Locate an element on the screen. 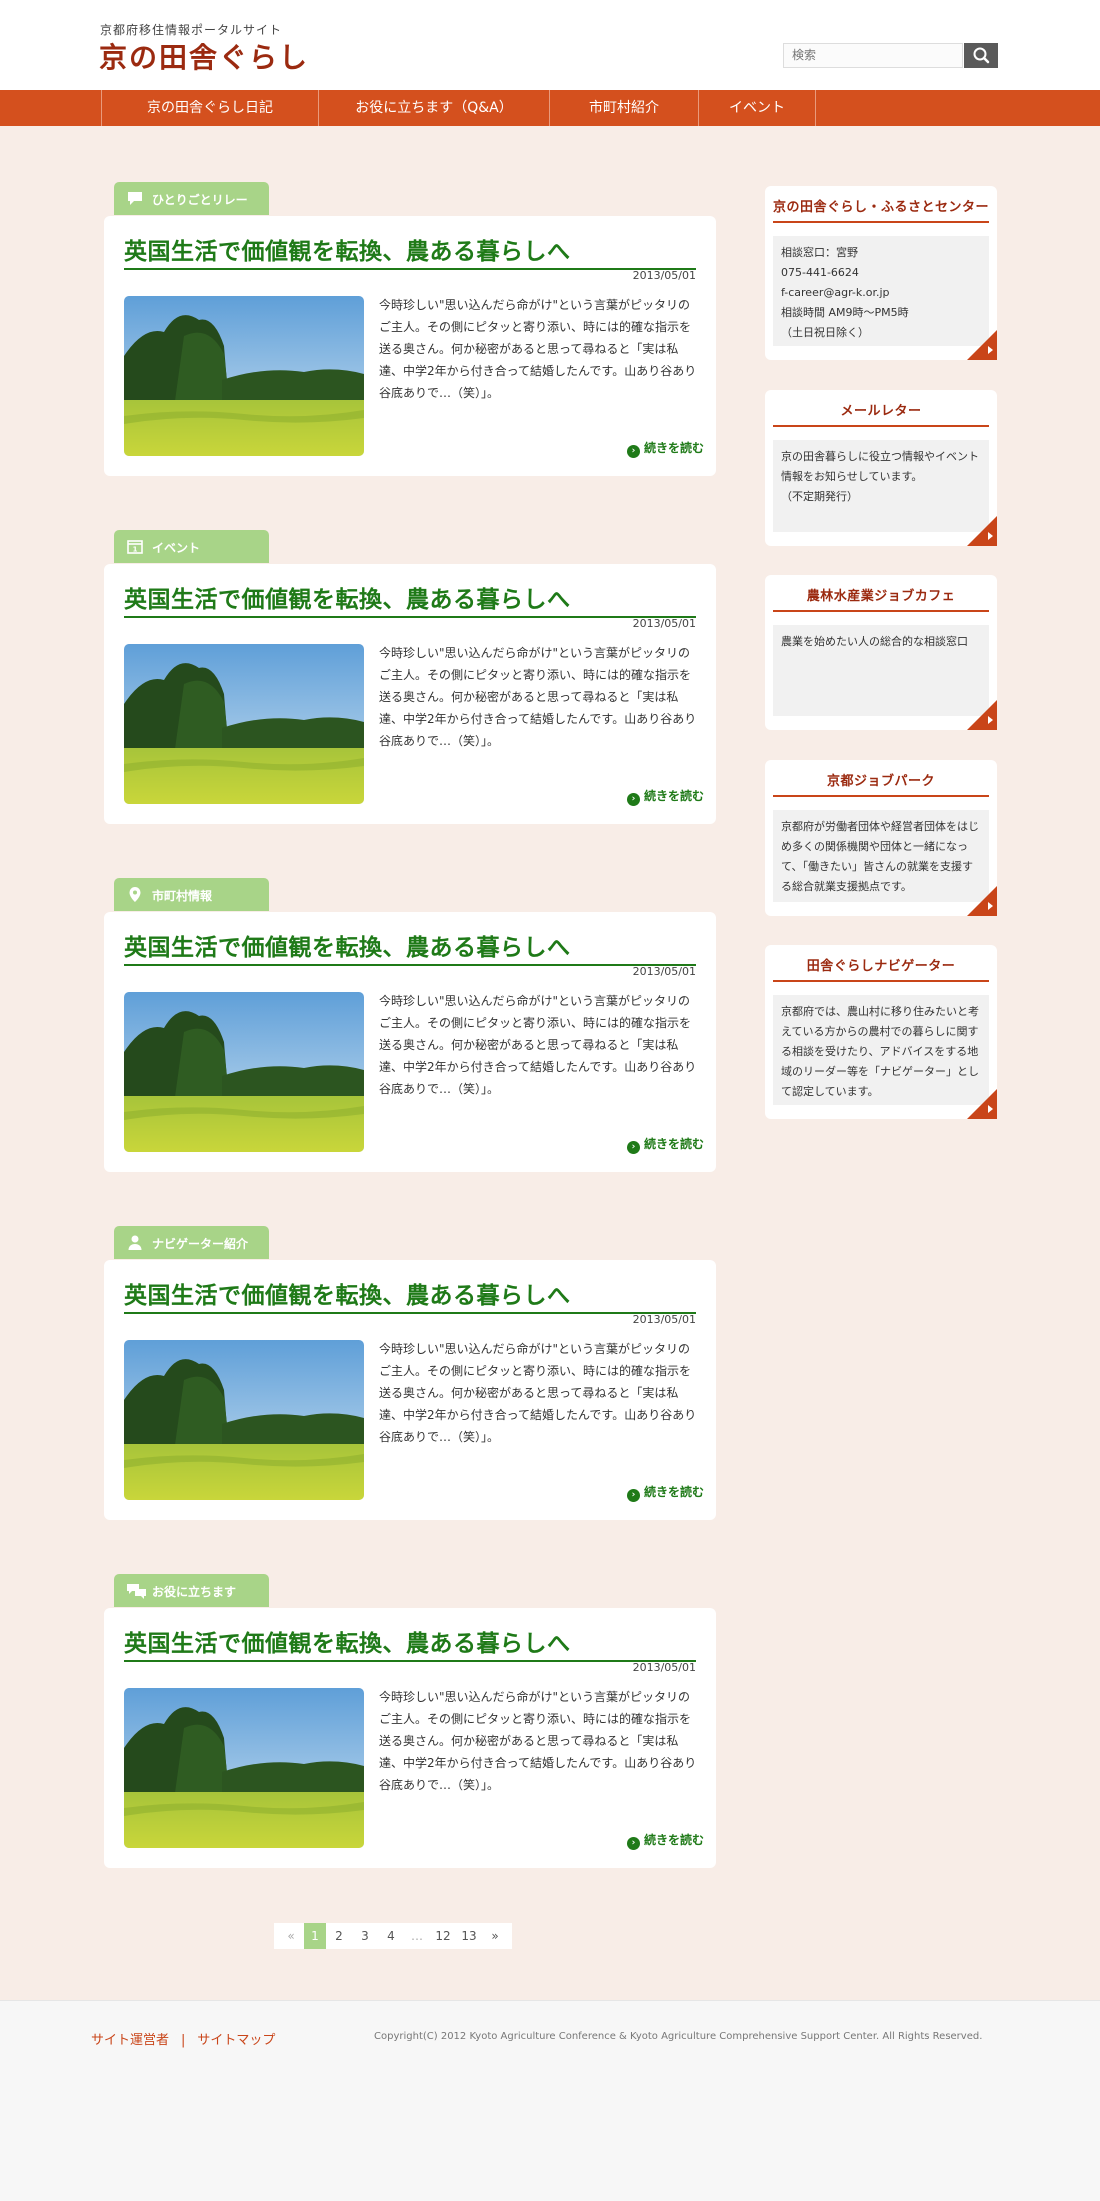  sidebar-widget-line: （不定期発行） is located at coordinates (819, 496).